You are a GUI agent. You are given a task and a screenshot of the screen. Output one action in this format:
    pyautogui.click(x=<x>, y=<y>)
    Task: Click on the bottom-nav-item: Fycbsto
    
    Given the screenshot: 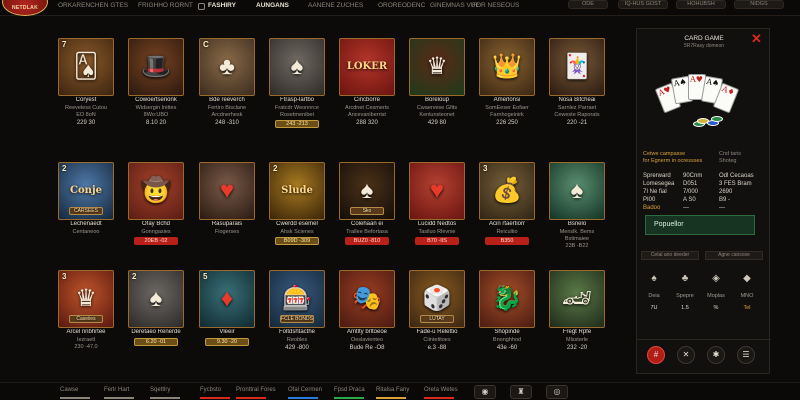 What is the action you would take?
    pyautogui.click(x=210, y=390)
    